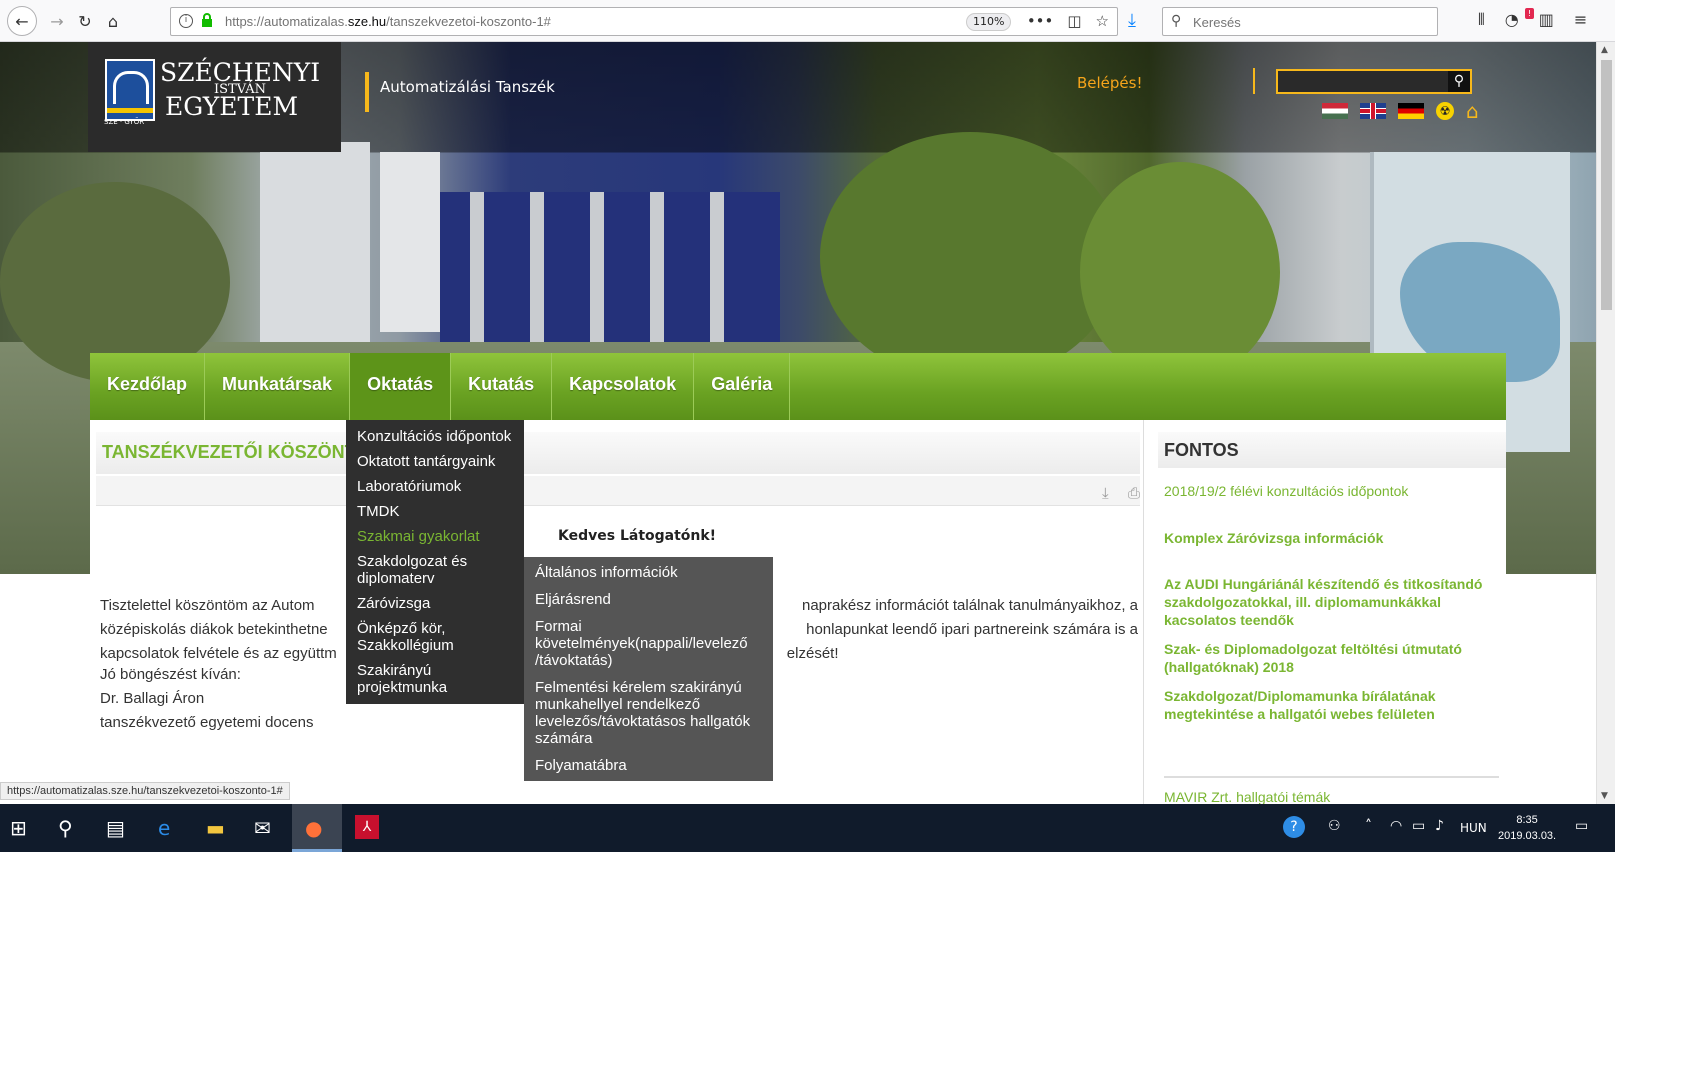 The height and width of the screenshot is (1090, 1688). Describe the element at coordinates (1331, 491) in the screenshot. I see `sidebar-link-konzultacio: 2018/19/2 félévi konzultációs időpontok` at that location.